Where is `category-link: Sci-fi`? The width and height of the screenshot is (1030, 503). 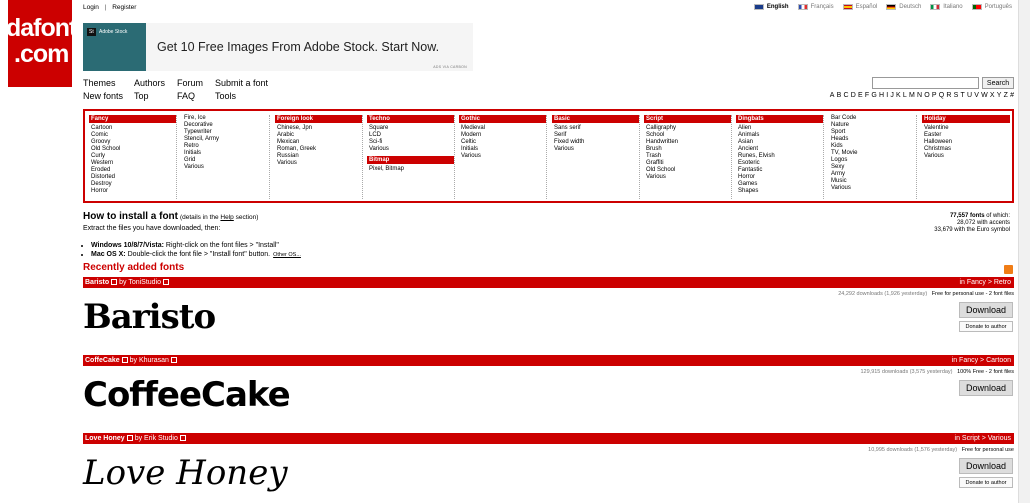 category-link: Sci-fi is located at coordinates (410, 142).